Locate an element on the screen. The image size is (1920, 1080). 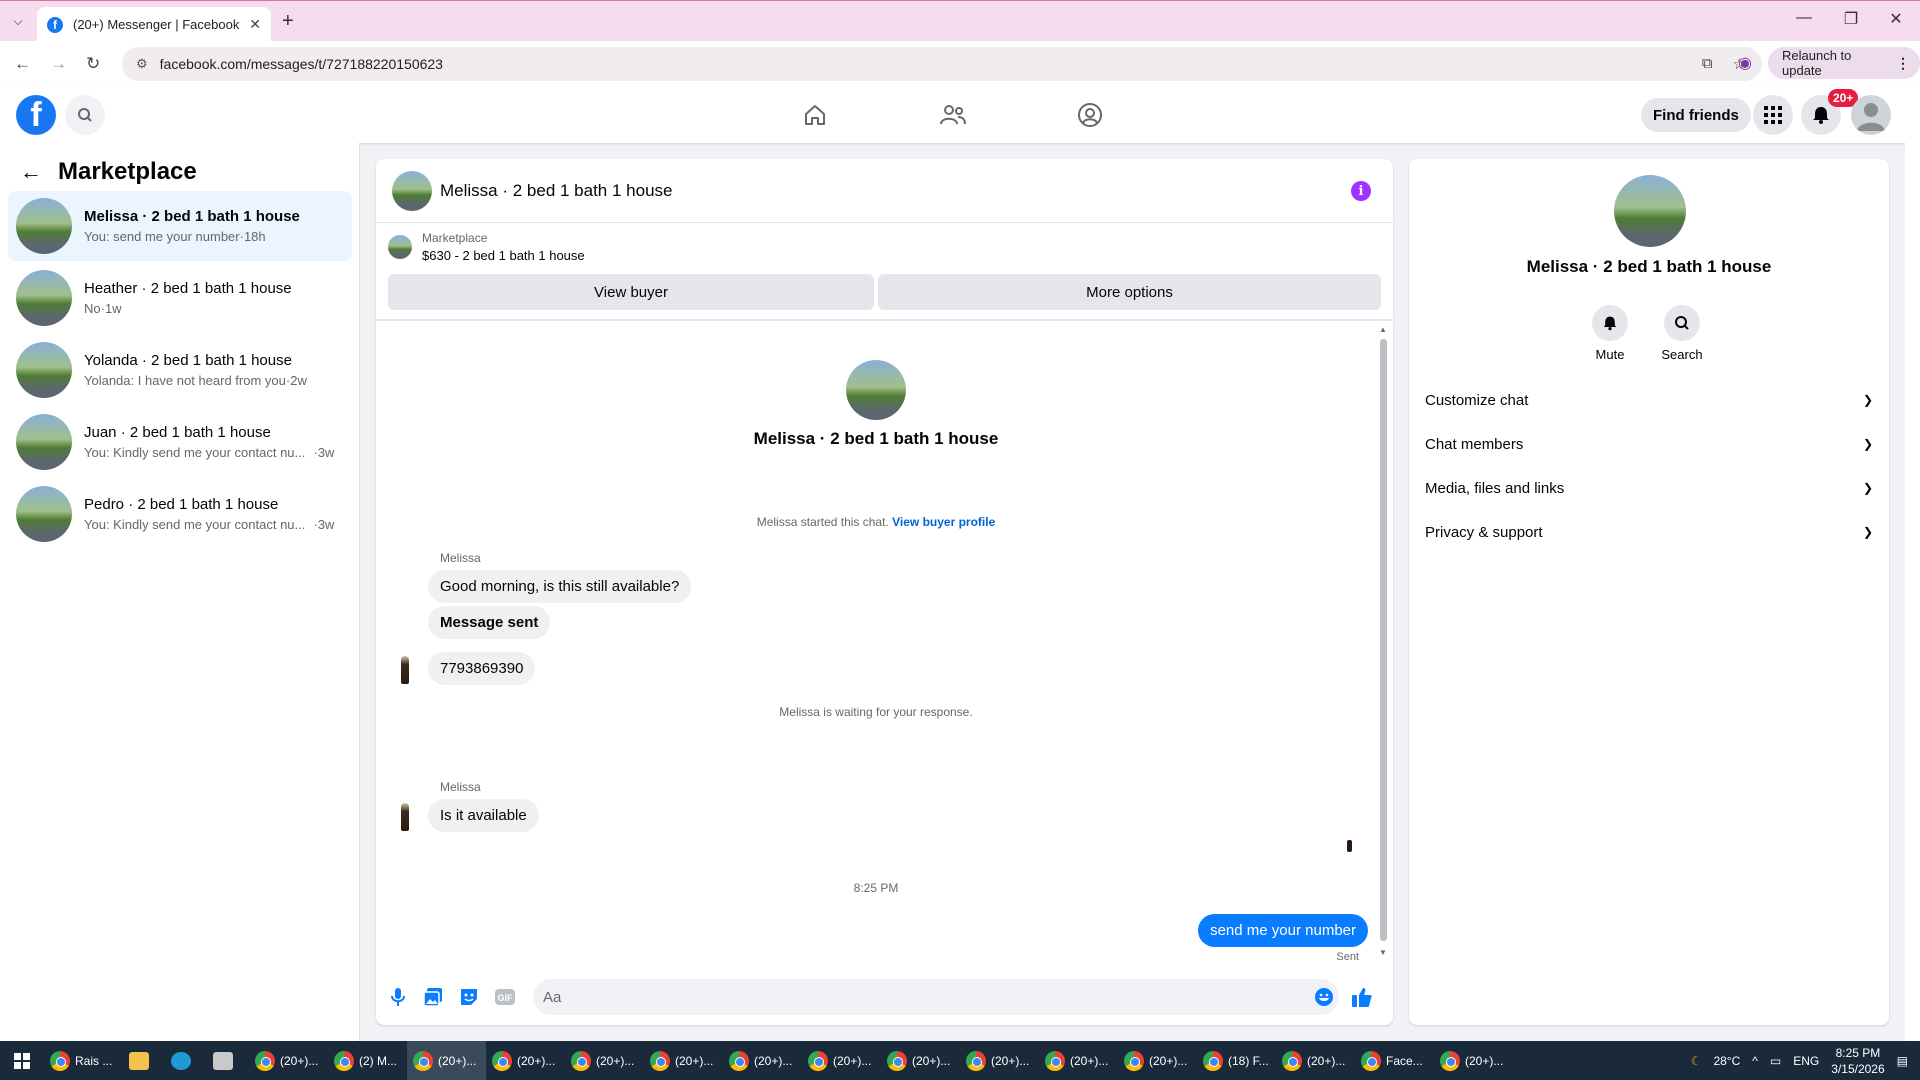
minimize-button: — is located at coordinates (1804, 18).